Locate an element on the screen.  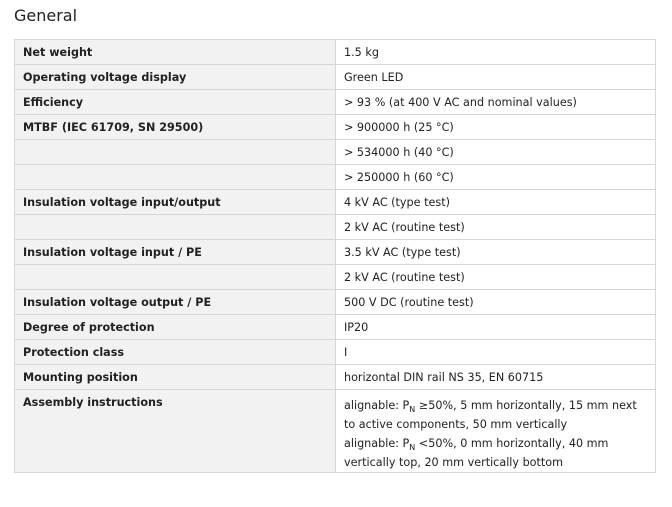
row-label: Efficiency is located at coordinates (175, 102).